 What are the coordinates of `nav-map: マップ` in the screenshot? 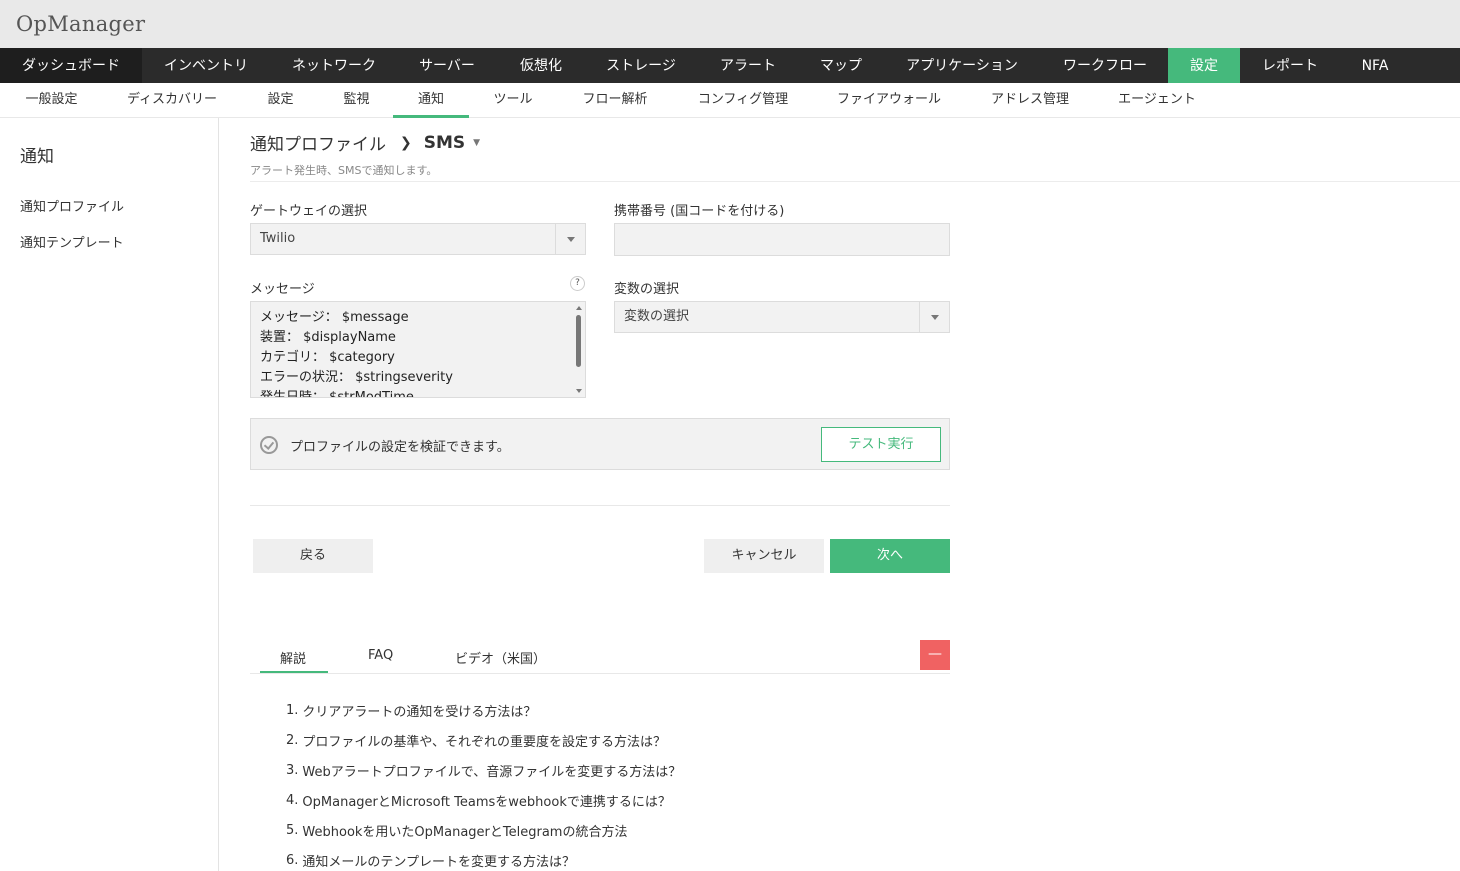 It's located at (841, 65).